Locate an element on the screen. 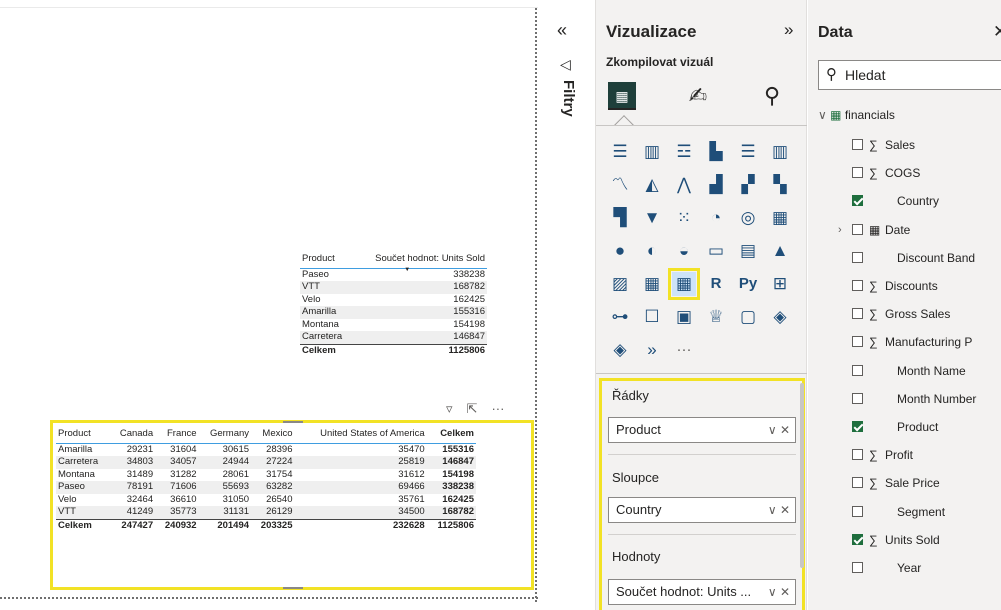 The width and height of the screenshot is (1001, 610). clustered-column-icon: ▙ is located at coordinates (716, 152).